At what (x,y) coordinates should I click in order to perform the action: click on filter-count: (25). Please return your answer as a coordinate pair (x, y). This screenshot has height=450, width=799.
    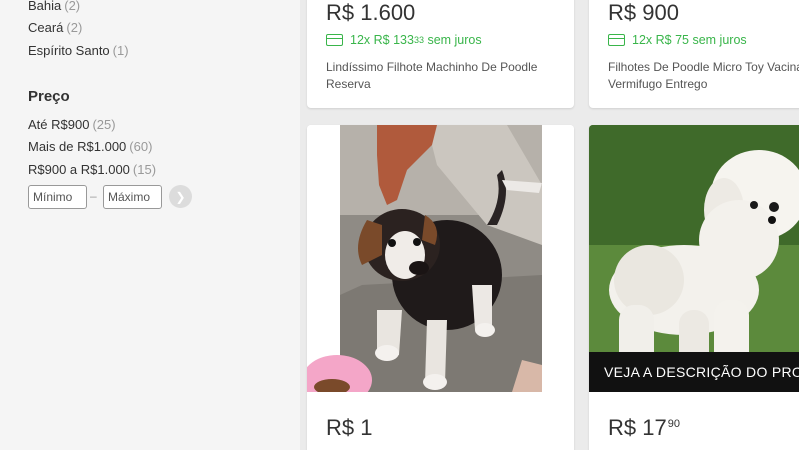
    Looking at the image, I should click on (104, 124).